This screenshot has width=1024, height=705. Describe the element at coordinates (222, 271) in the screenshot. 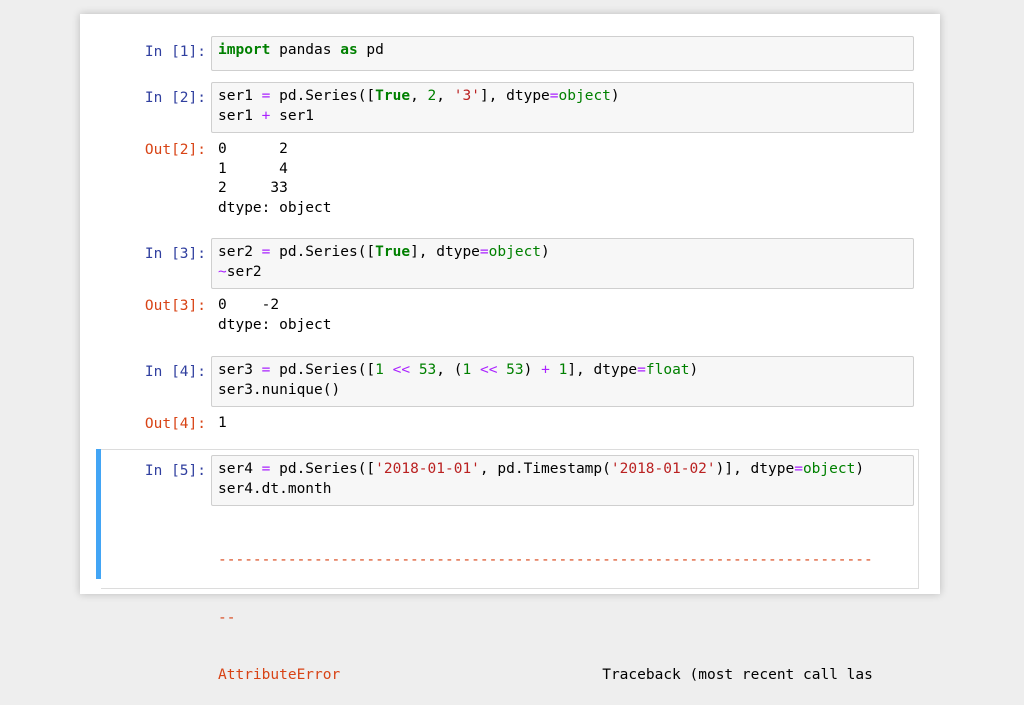

I see `code-token: ~` at that location.